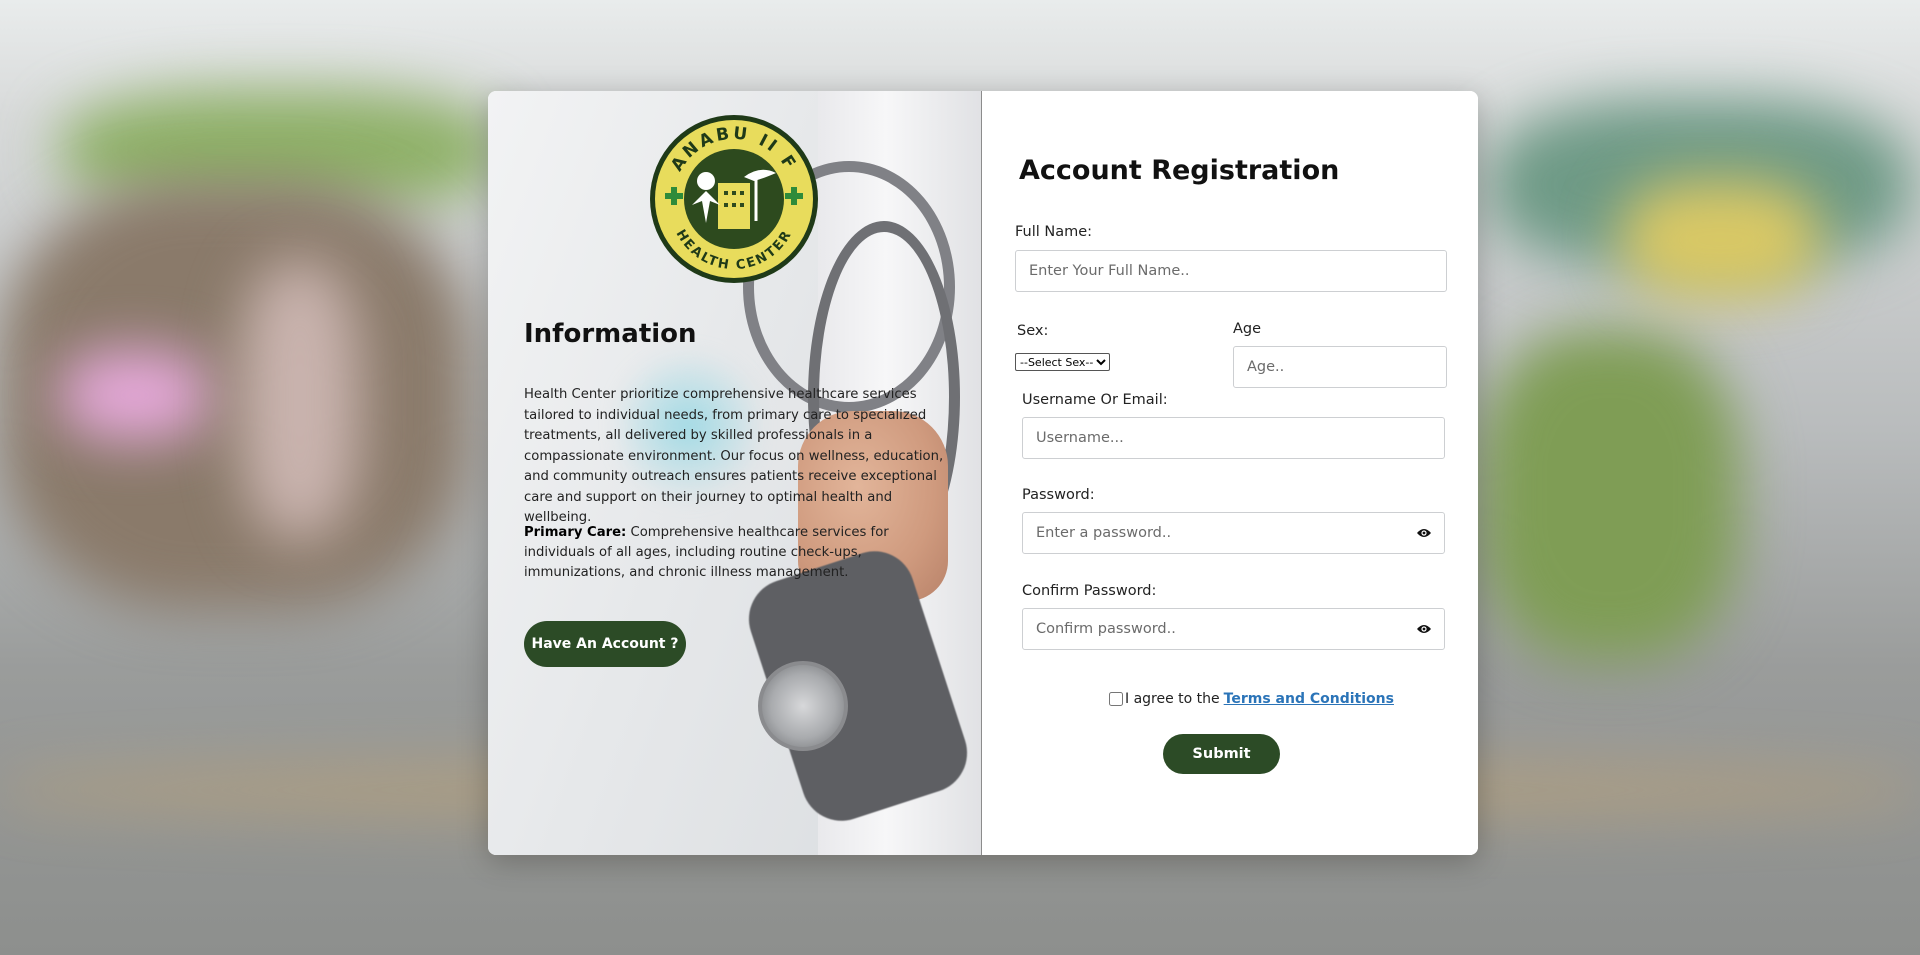  Describe the element at coordinates (1116, 699) in the screenshot. I see `terms-checkbox` at that location.